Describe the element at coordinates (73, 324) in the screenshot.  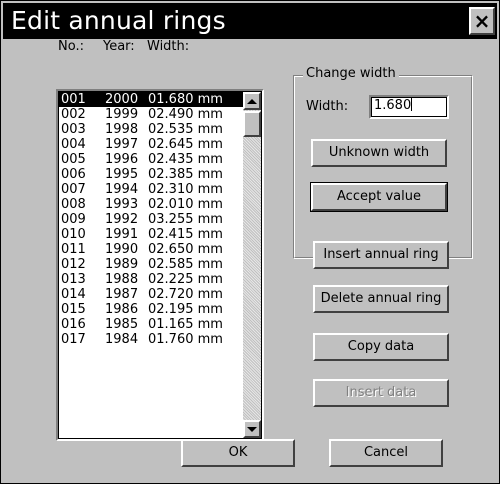
I see `row-number: 016` at that location.